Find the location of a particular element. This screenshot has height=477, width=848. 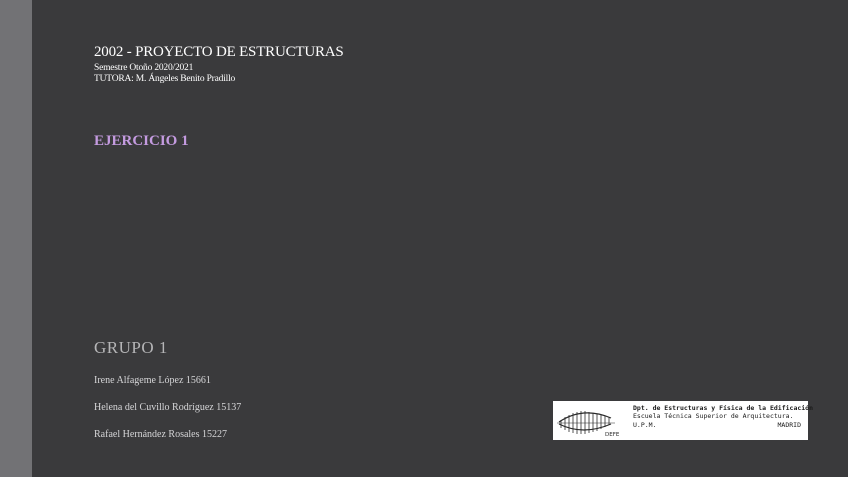

course-title: 2002 - PROYECTO DE ESTRUCTURAS is located at coordinates (219, 52).